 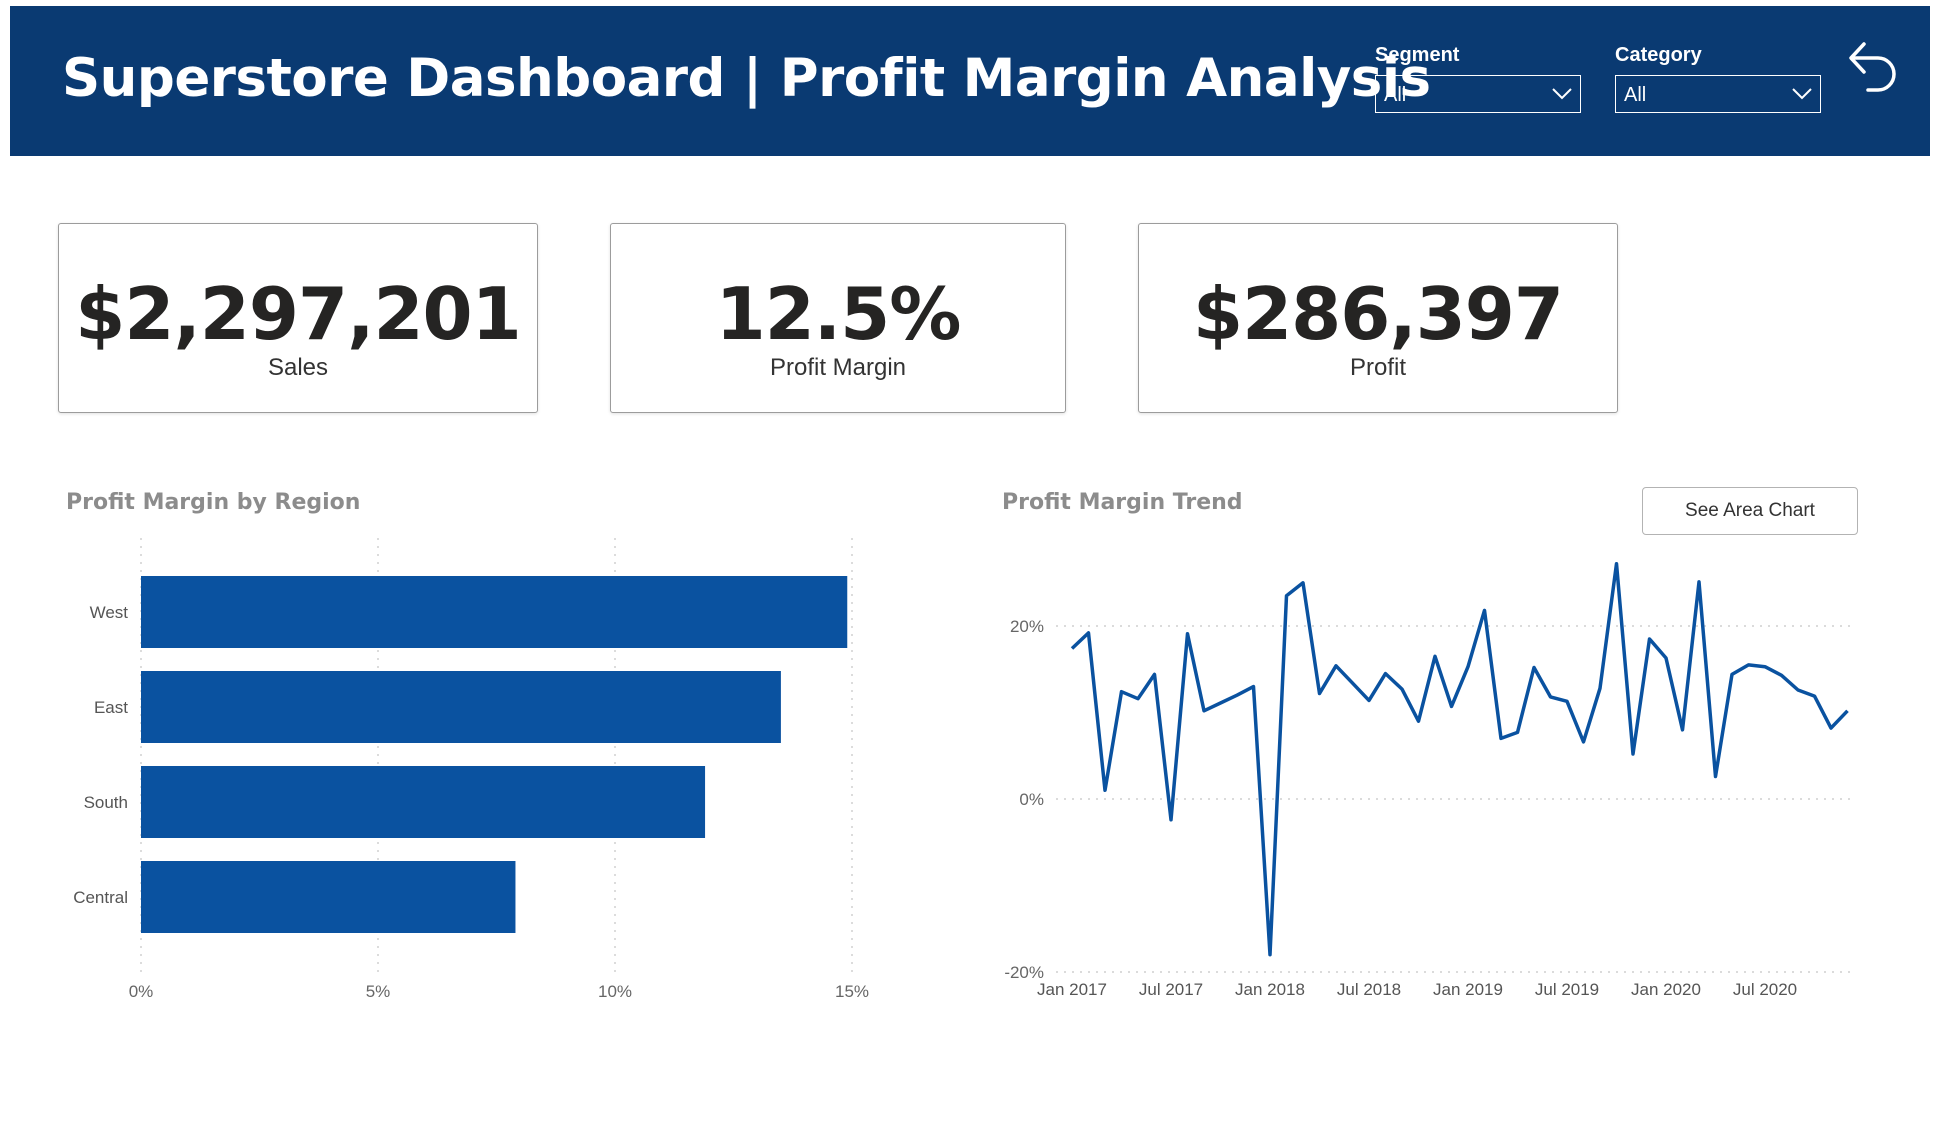 What do you see at coordinates (1478, 94) in the screenshot?
I see `segment-dropdown: All` at bounding box center [1478, 94].